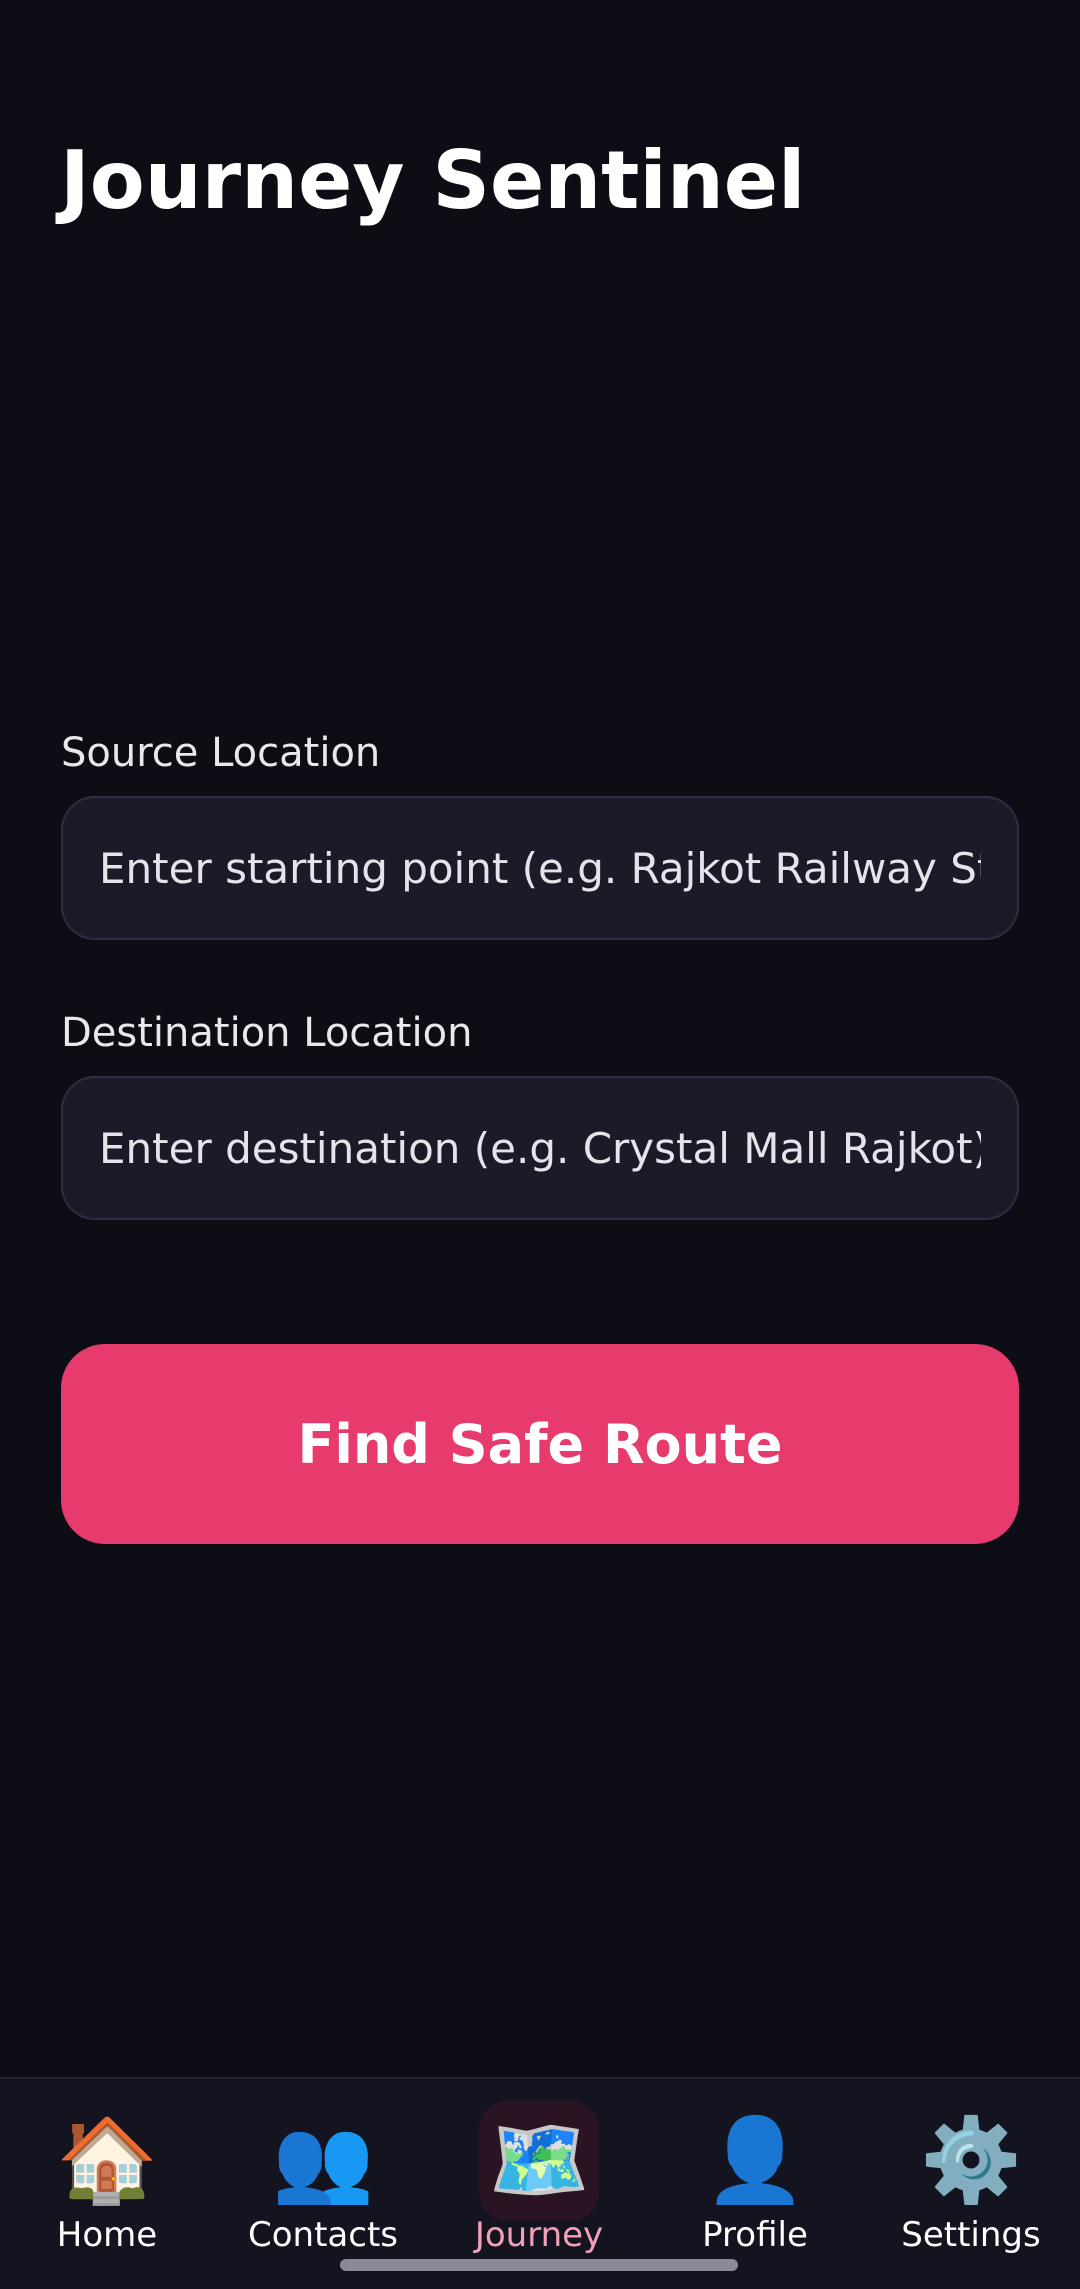 The width and height of the screenshot is (1080, 2289). What do you see at coordinates (539, 2235) in the screenshot?
I see `tab-label-journey: Journey` at bounding box center [539, 2235].